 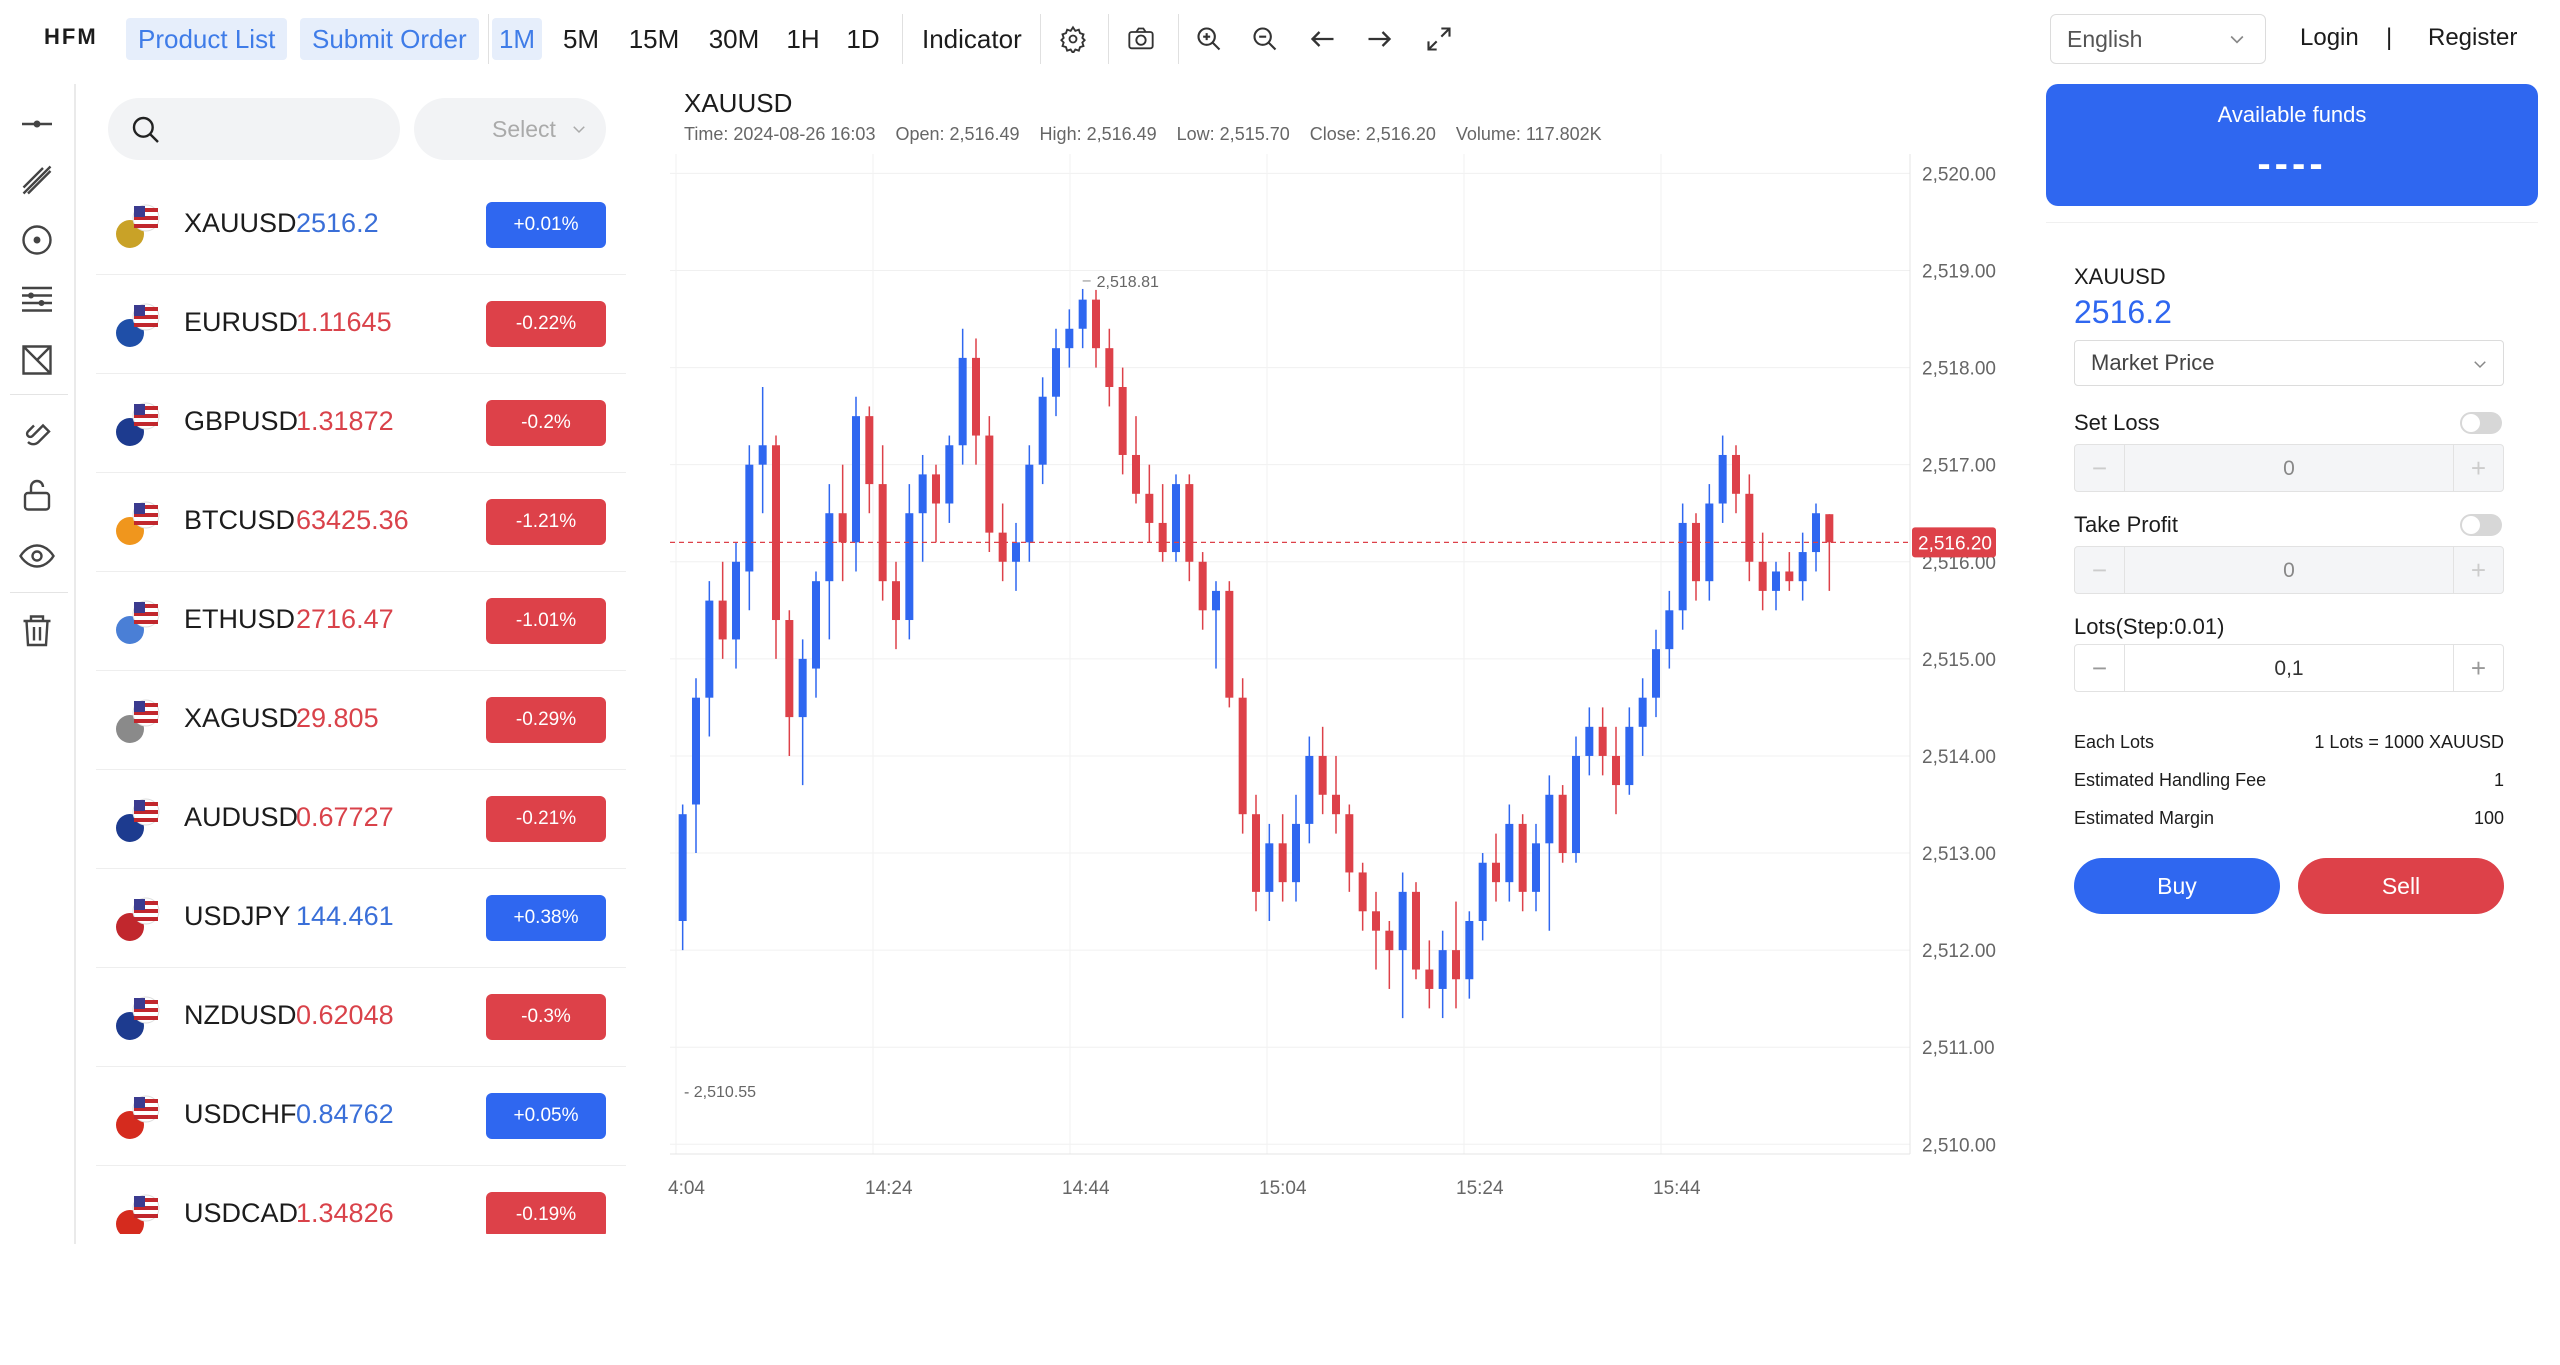 What do you see at coordinates (1379, 39) in the screenshot?
I see `arrow-right-icon` at bounding box center [1379, 39].